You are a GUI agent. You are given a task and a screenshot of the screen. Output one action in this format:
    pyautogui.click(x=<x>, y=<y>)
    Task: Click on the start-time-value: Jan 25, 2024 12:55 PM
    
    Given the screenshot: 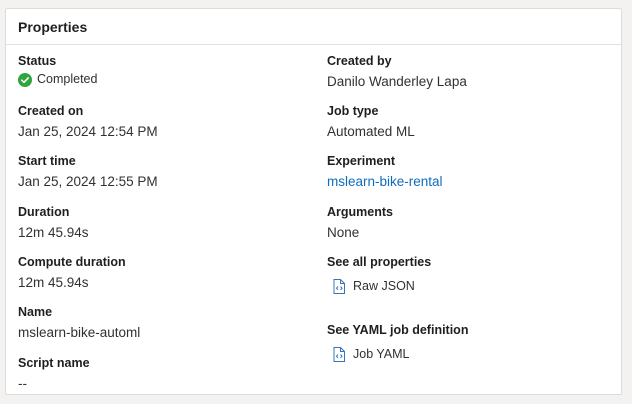 What is the action you would take?
    pyautogui.click(x=88, y=181)
    